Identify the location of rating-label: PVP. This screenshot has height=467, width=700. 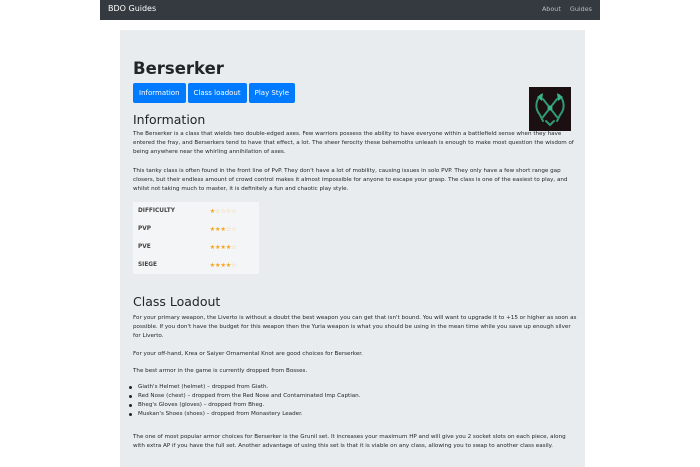
(144, 229).